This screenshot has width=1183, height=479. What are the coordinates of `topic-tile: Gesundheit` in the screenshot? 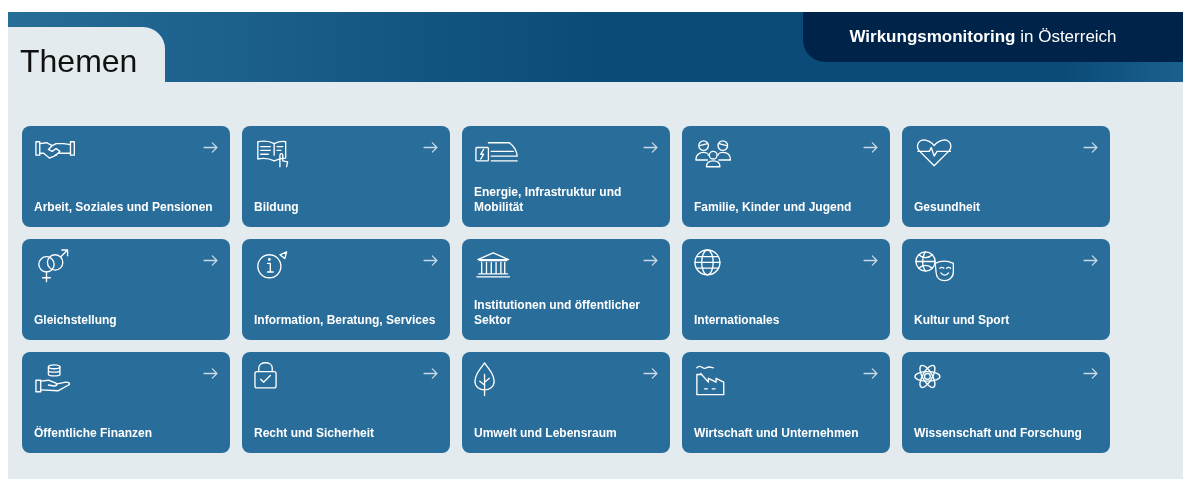 It's located at (1006, 176).